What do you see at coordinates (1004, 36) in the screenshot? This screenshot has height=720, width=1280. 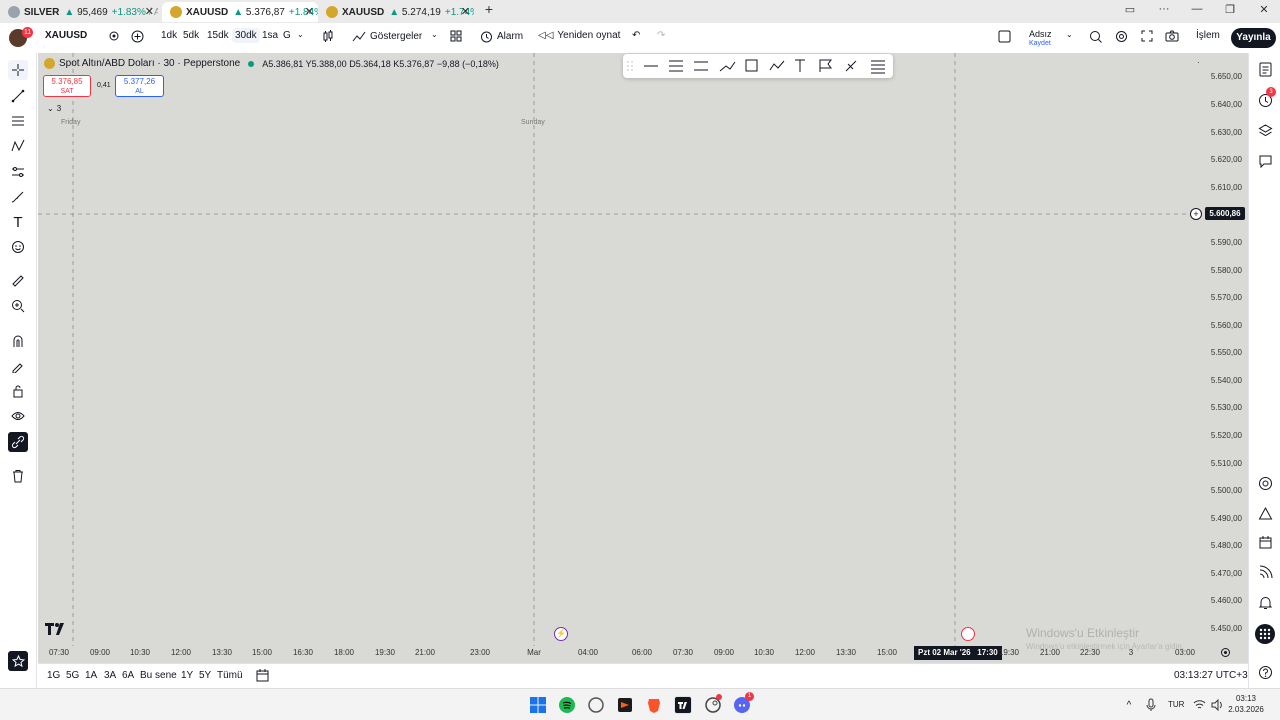 I see `fullscreen-layout-icon` at bounding box center [1004, 36].